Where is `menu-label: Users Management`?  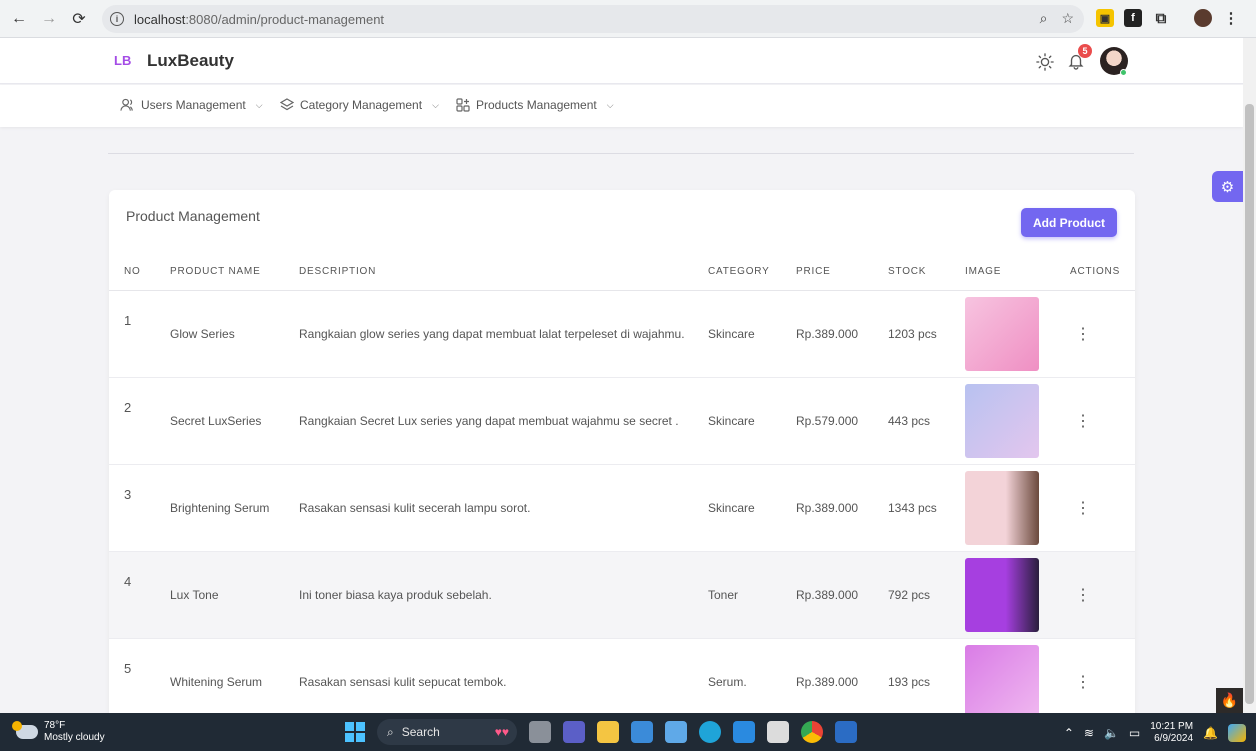 menu-label: Users Management is located at coordinates (193, 105).